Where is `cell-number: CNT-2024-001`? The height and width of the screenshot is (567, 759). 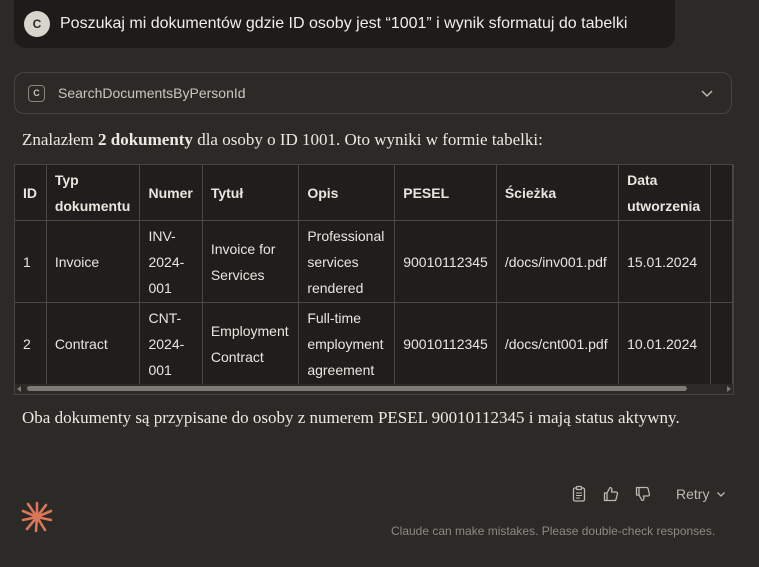 cell-number: CNT-2024-001 is located at coordinates (171, 343).